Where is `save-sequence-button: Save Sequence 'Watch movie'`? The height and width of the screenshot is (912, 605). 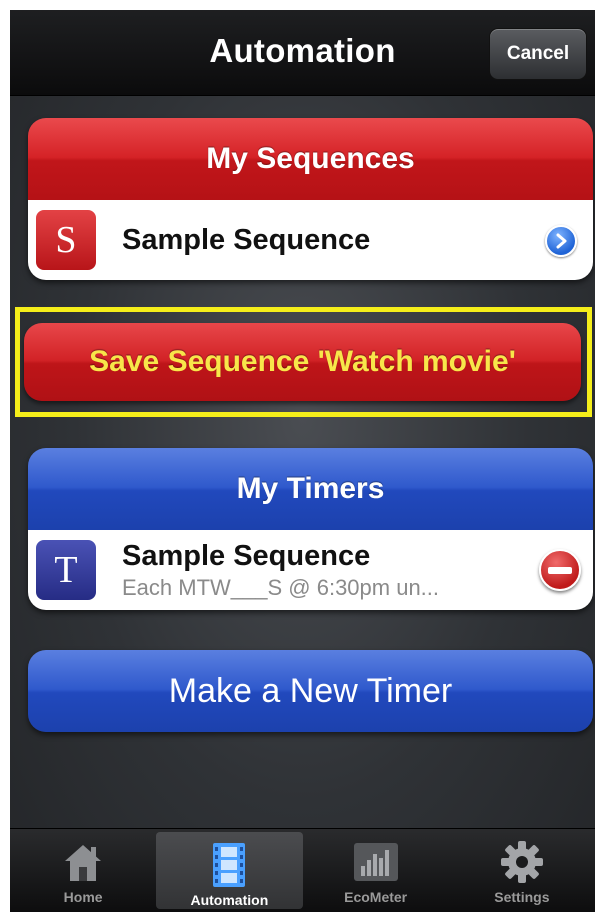 save-sequence-button: Save Sequence 'Watch movie' is located at coordinates (302, 362).